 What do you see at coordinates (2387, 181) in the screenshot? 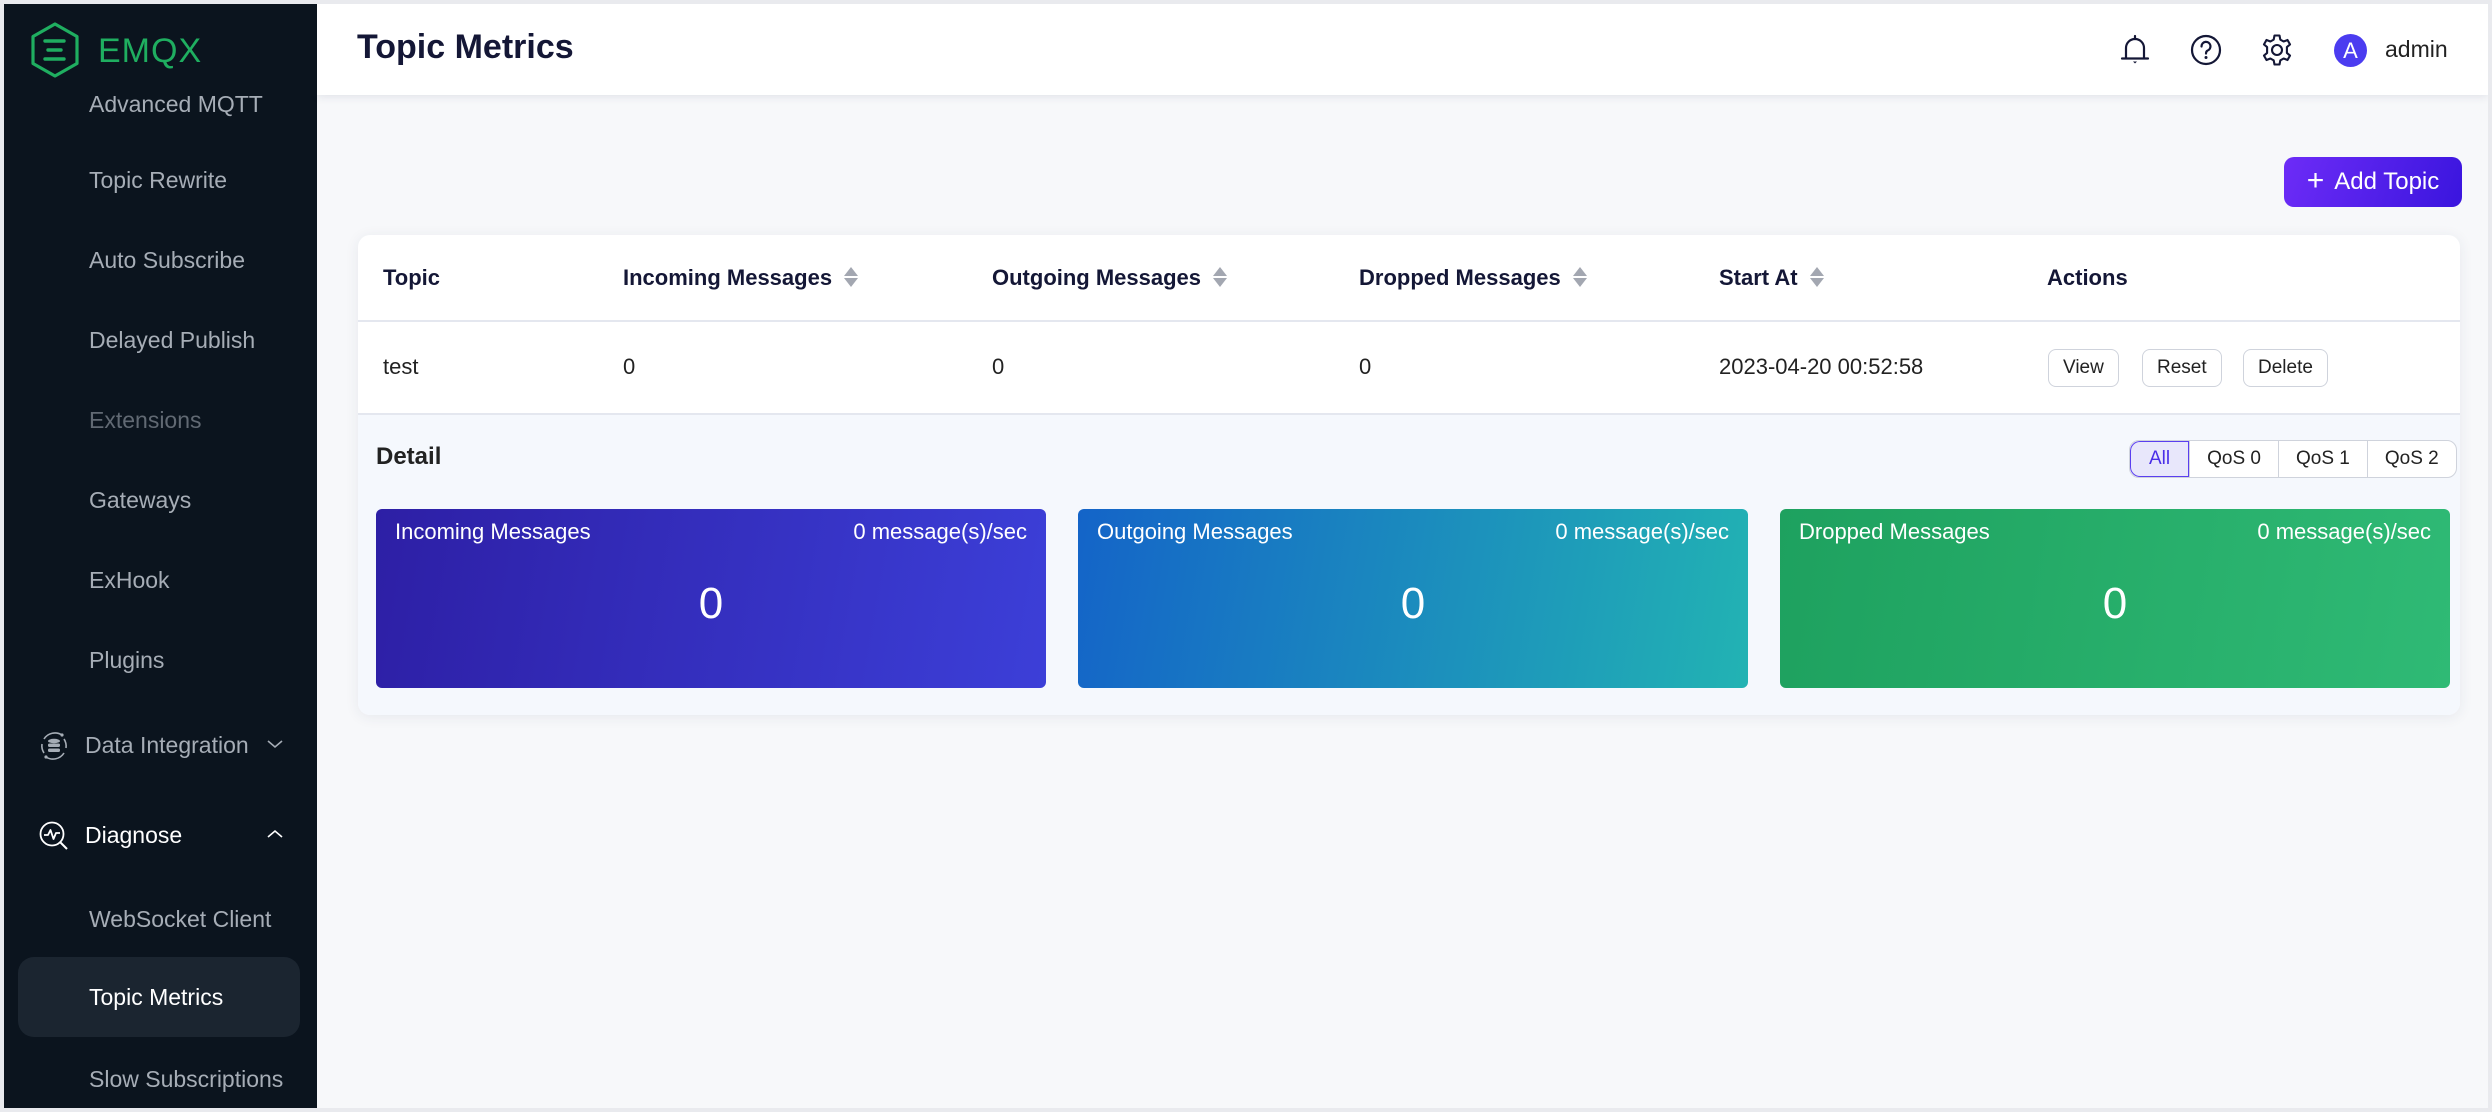
I see `add-topic-label: Add Topic` at bounding box center [2387, 181].